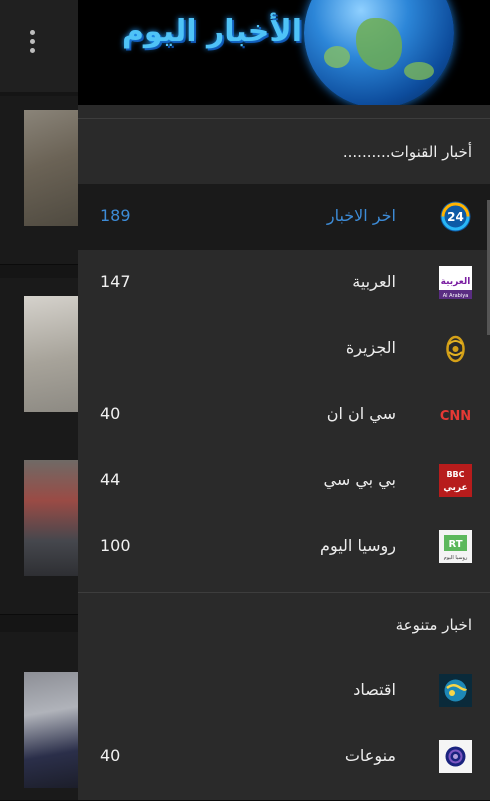 This screenshot has width=490, height=801. What do you see at coordinates (374, 281) in the screenshot?
I see `menu-item-label: العربية` at bounding box center [374, 281].